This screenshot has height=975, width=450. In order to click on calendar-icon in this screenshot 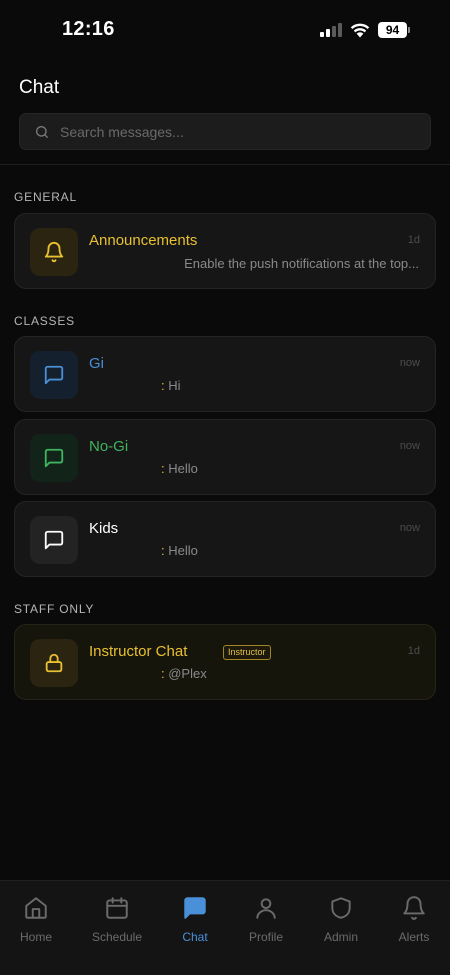, I will do `click(117, 908)`.